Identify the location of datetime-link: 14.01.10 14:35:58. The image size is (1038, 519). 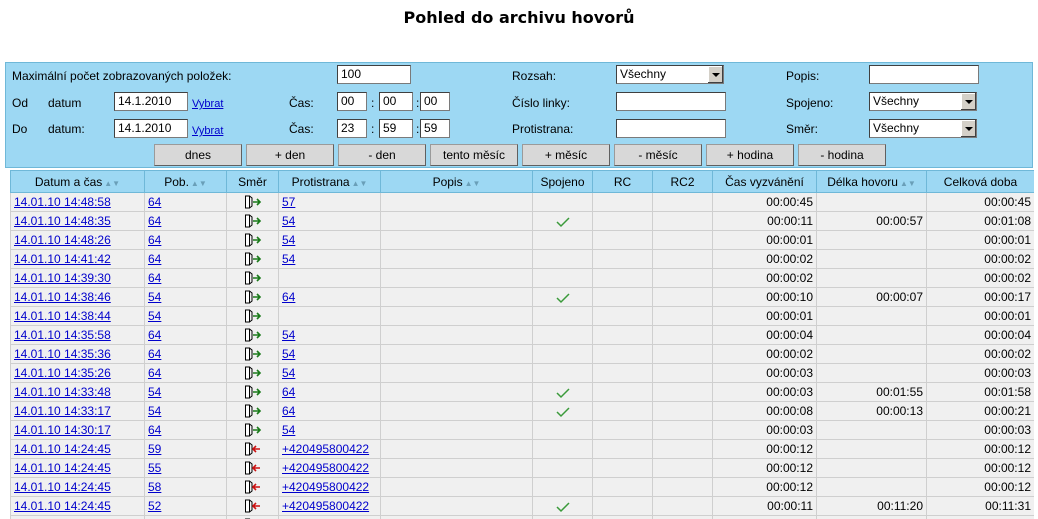
(62, 335).